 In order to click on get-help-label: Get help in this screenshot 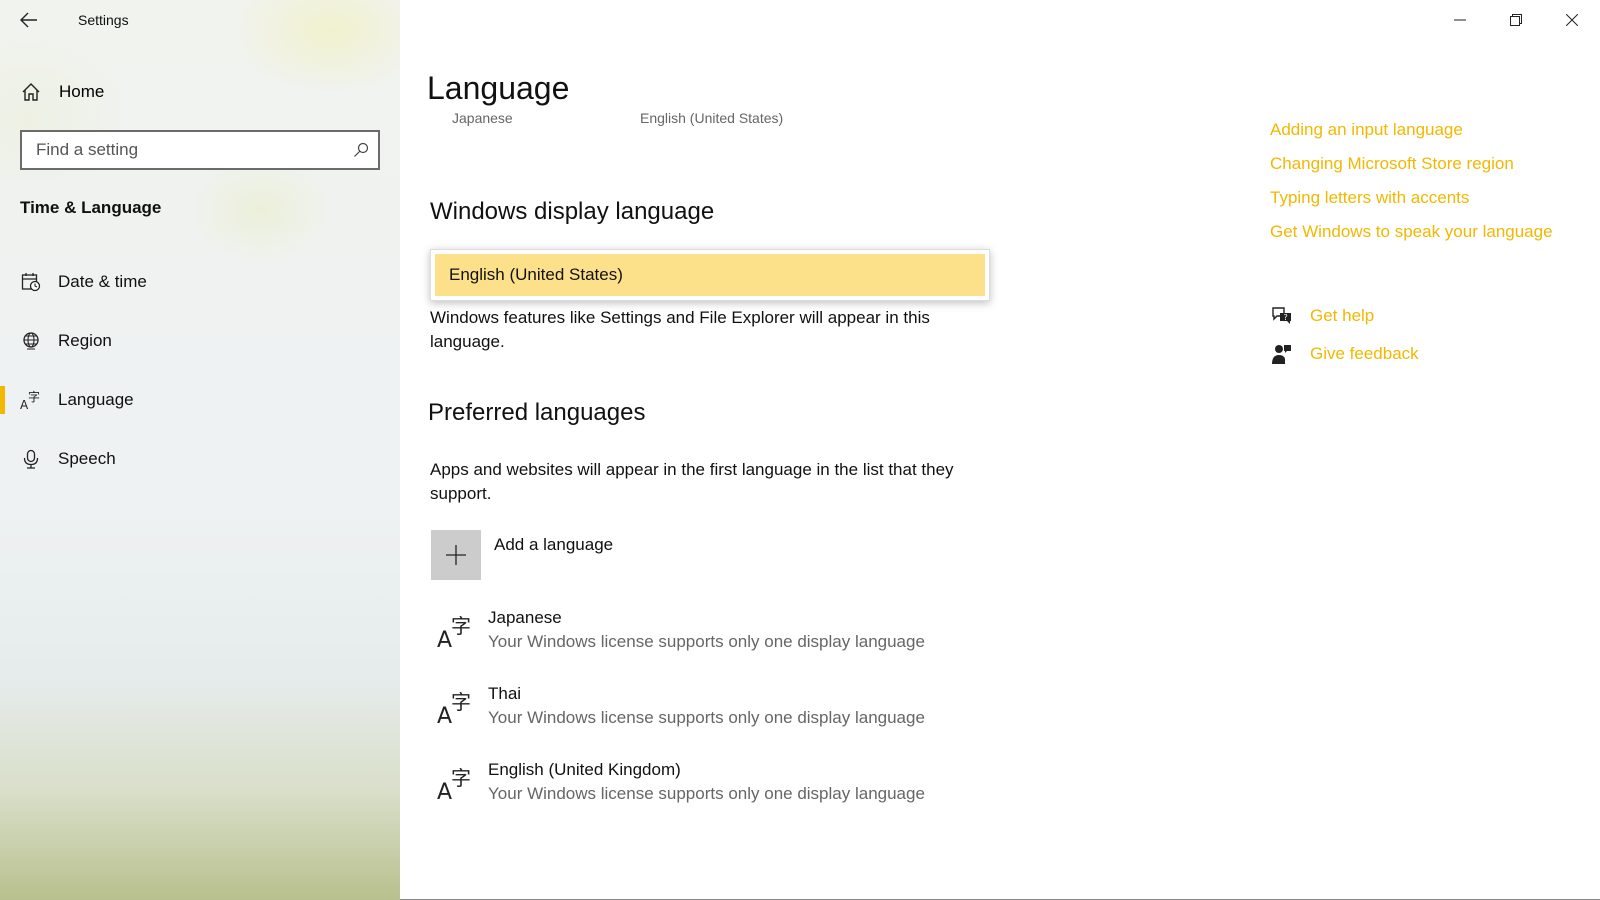, I will do `click(1342, 315)`.